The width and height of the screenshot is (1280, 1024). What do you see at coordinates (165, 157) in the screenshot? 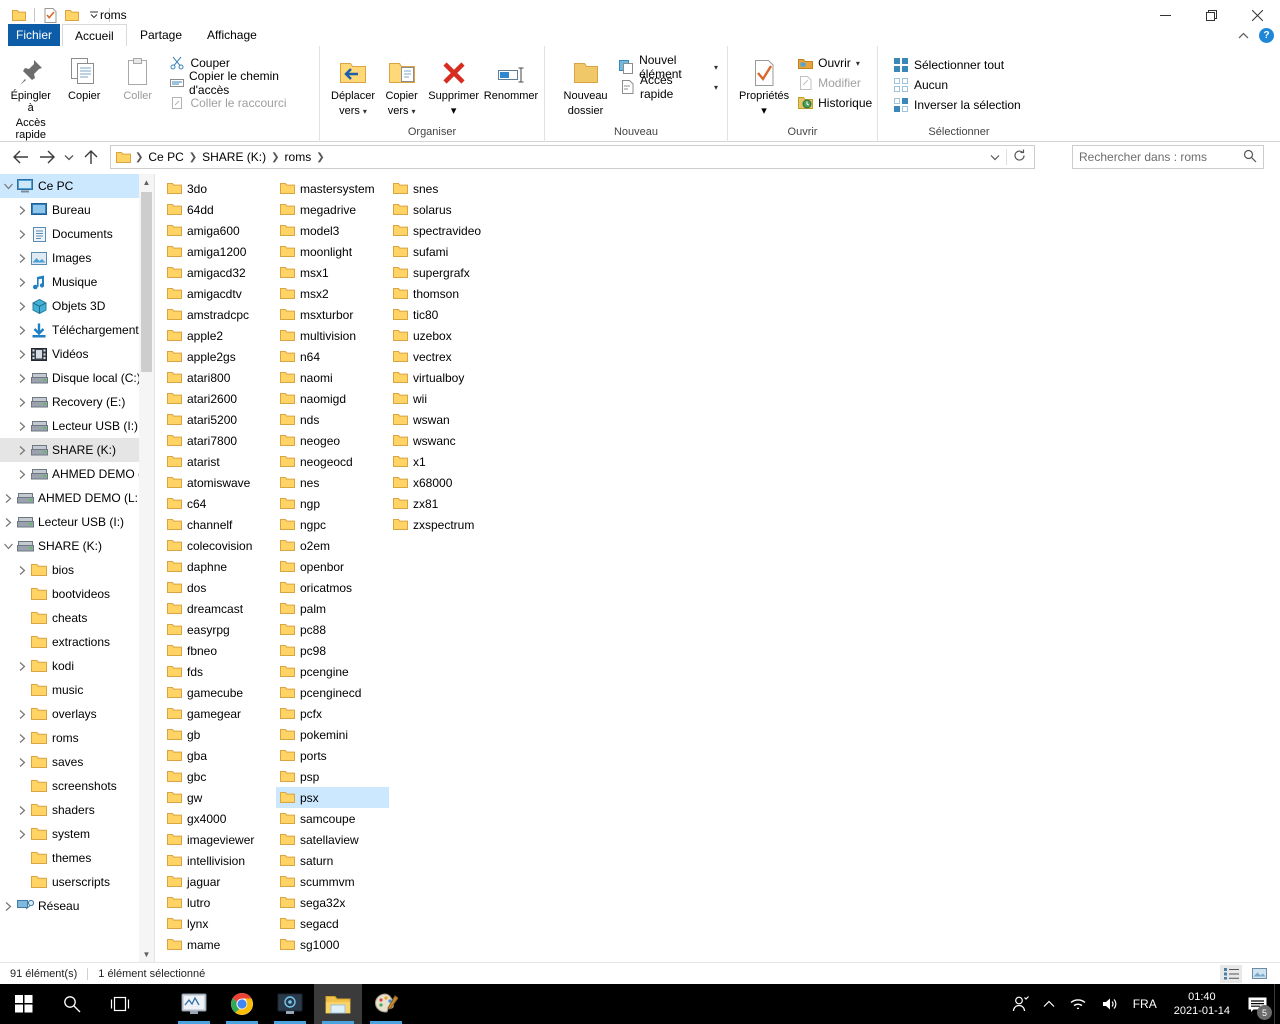
I see `breadcrumb-item-0: Ce PC` at bounding box center [165, 157].